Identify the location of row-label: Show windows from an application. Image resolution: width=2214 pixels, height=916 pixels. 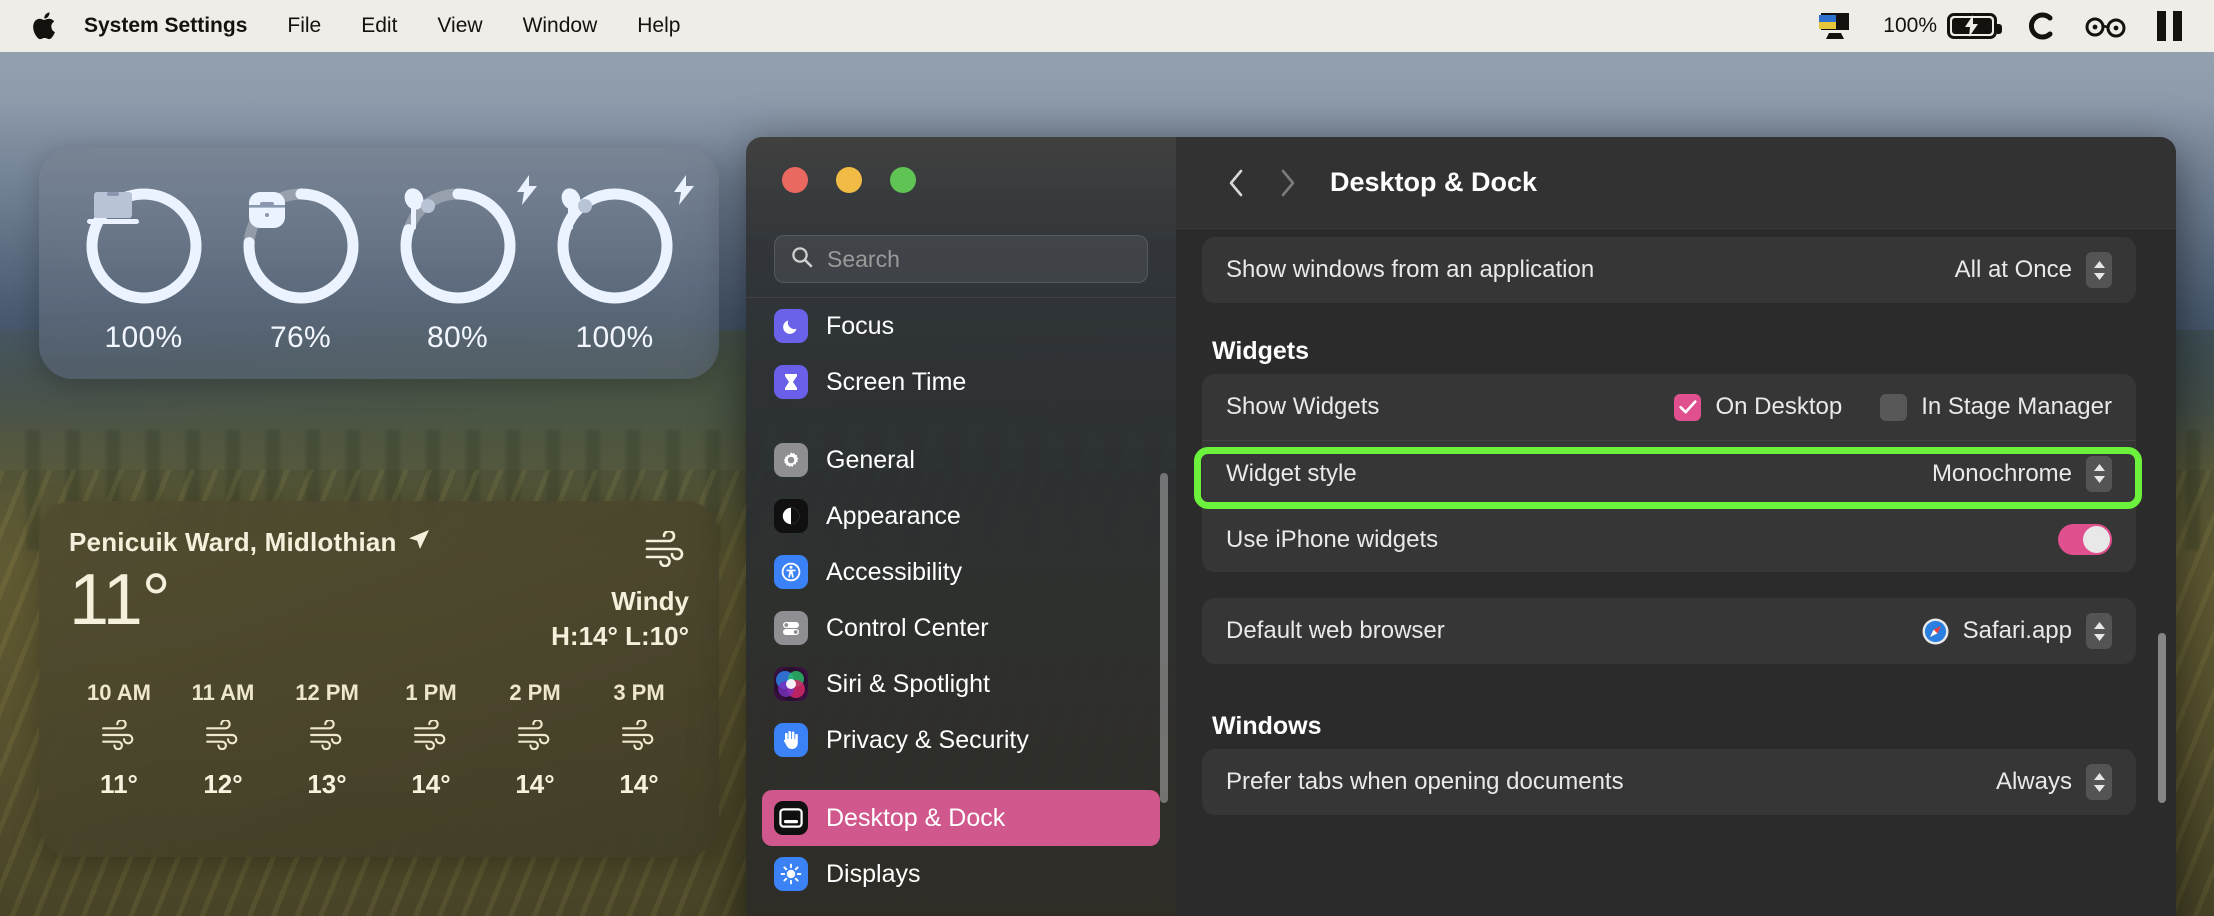
(1410, 269).